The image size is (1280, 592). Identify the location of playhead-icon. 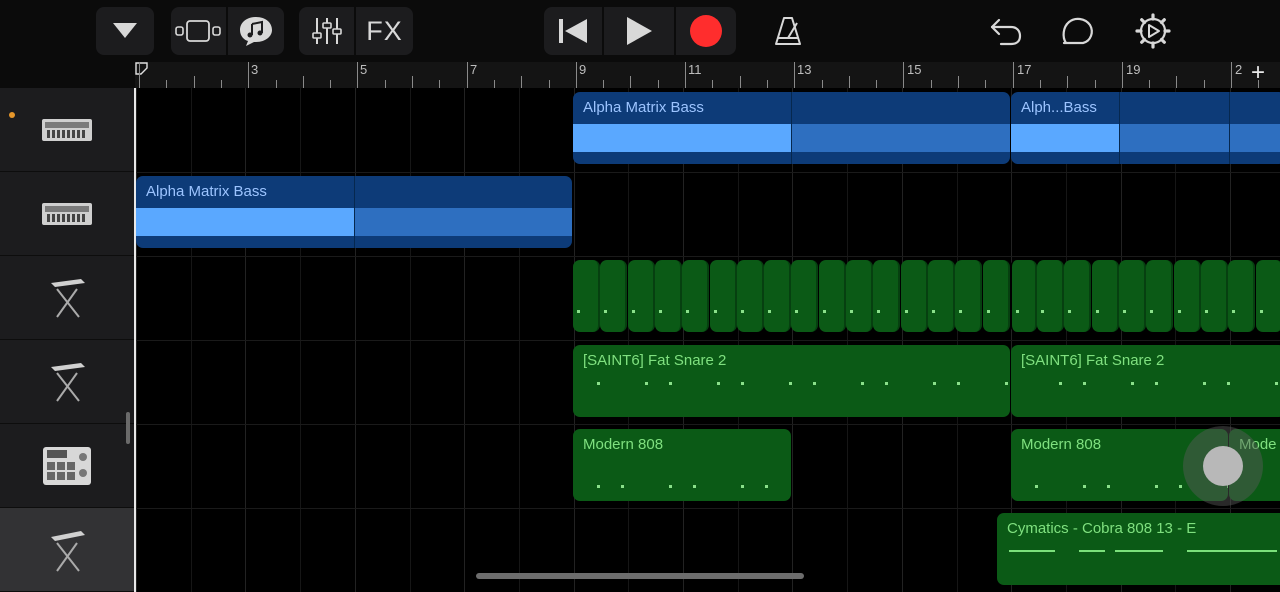
(142, 70).